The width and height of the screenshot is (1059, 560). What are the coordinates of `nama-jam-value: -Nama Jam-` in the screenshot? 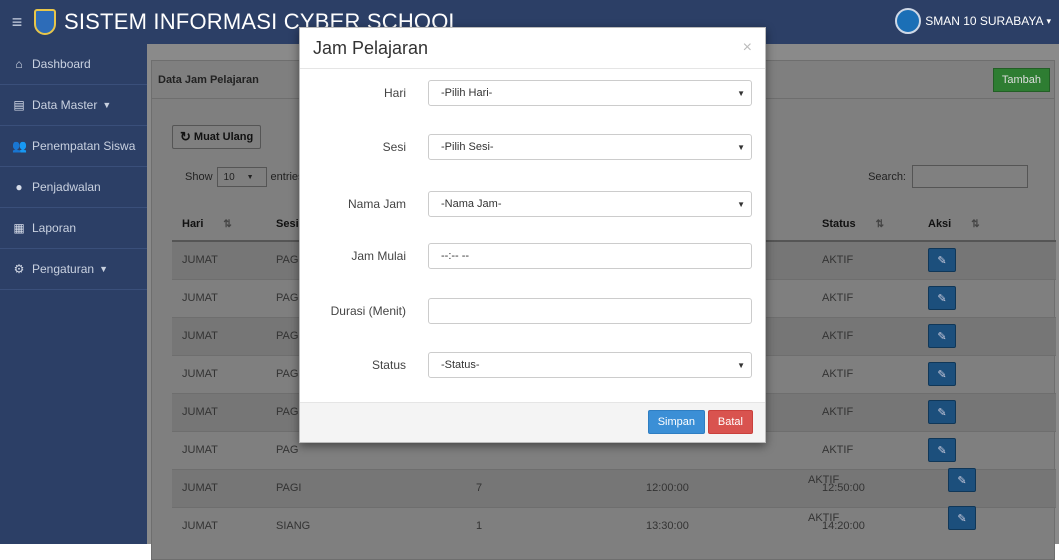 It's located at (471, 204).